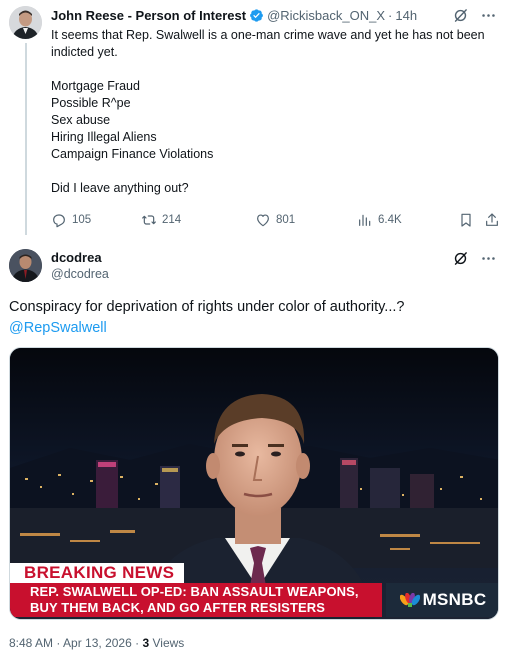 This screenshot has height=653, width=509. Describe the element at coordinates (178, 607) in the screenshot. I see `headline-line-2: BUY THEM BACK, AND GO AFTER RESISTERS` at that location.